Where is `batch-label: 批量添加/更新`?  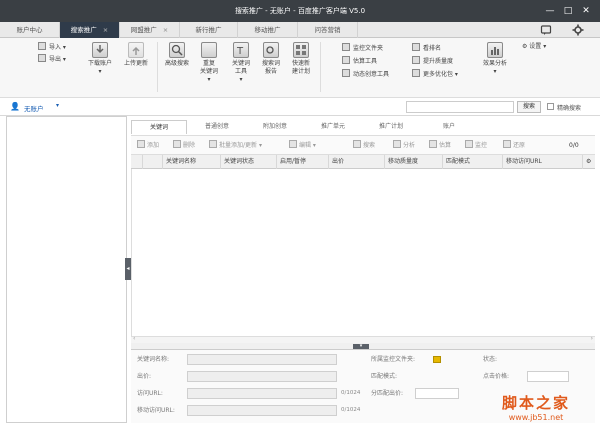
batch-label: 批量添加/更新 is located at coordinates (238, 145).